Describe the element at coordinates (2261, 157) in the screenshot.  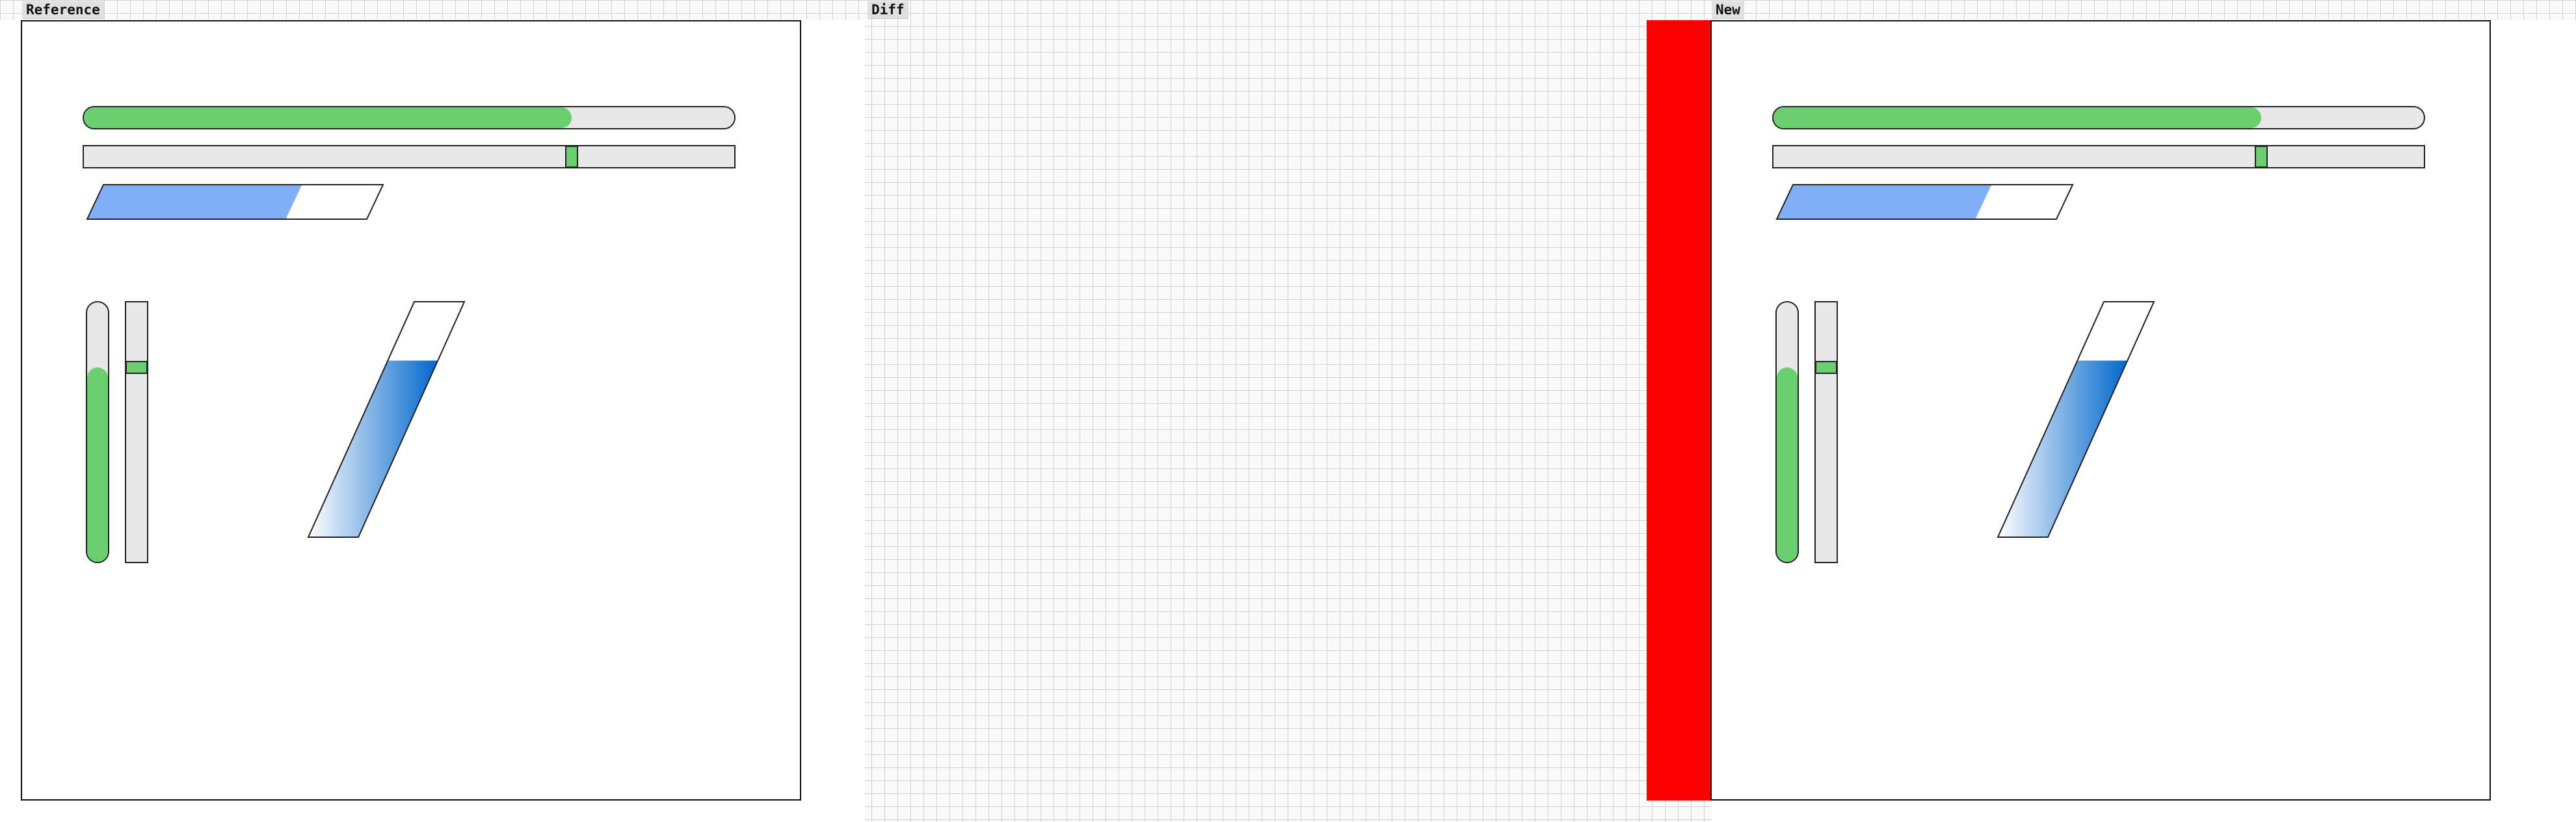
I see `new-horizontal-slider-thumb` at that location.